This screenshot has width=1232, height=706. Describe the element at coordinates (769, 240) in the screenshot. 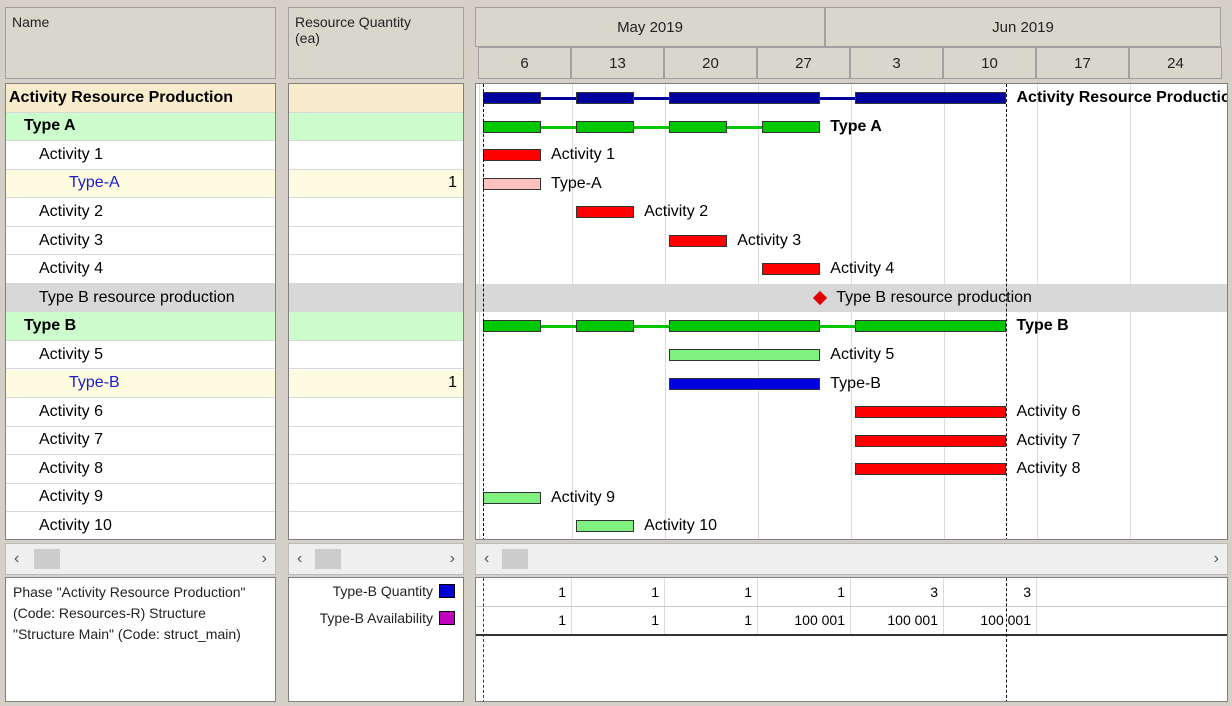

I see `bar-label: Activity 3` at that location.